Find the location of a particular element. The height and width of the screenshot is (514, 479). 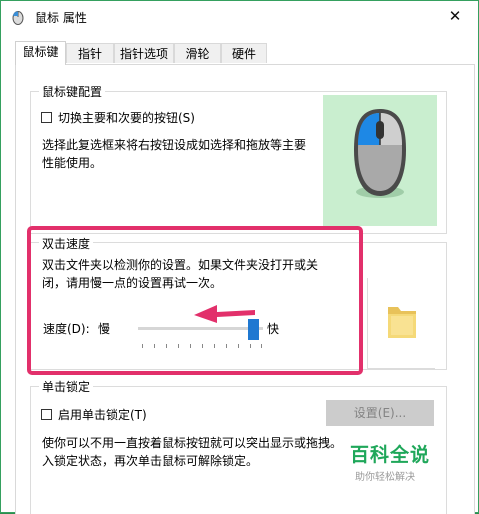

switch-buttons-label: 切换主要和次要的按钮(S) is located at coordinates (126, 118).